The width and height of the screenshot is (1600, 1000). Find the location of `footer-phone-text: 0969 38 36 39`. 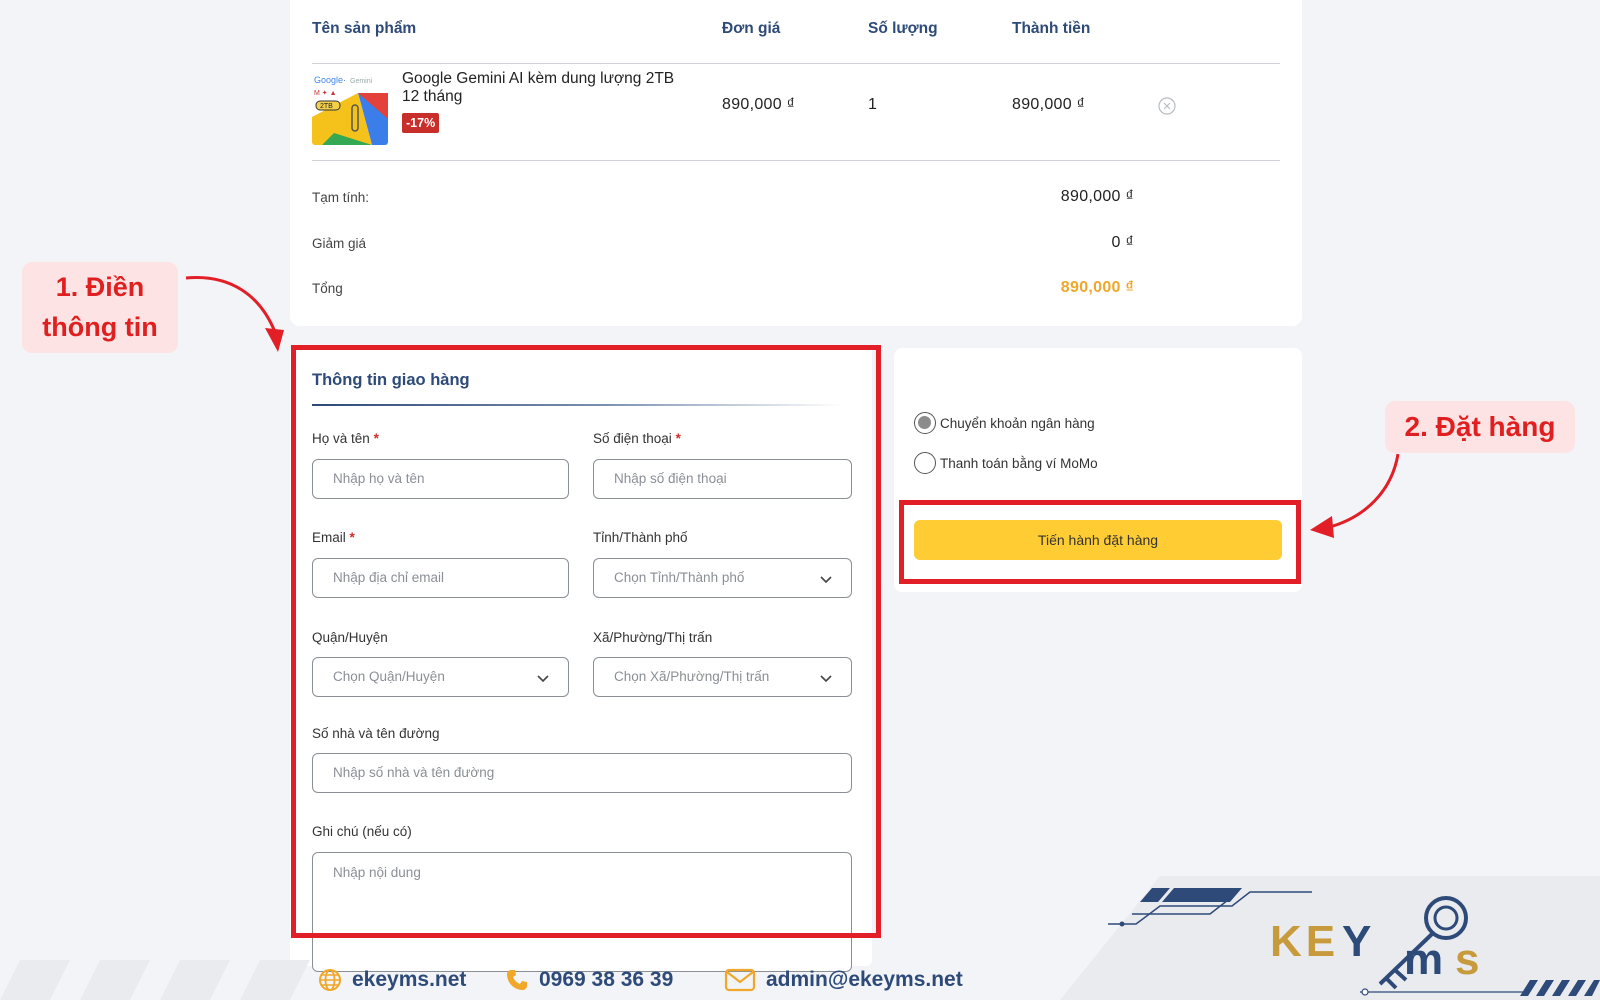

footer-phone-text: 0969 38 36 39 is located at coordinates (606, 979).